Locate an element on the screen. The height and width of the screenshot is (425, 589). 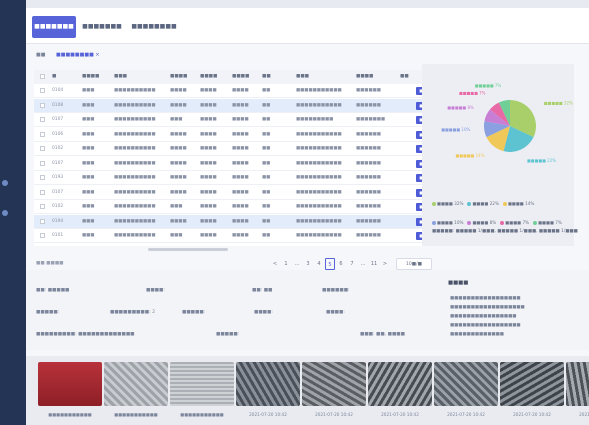
tab-1: ■■■■■■■ is located at coordinates (102, 27).